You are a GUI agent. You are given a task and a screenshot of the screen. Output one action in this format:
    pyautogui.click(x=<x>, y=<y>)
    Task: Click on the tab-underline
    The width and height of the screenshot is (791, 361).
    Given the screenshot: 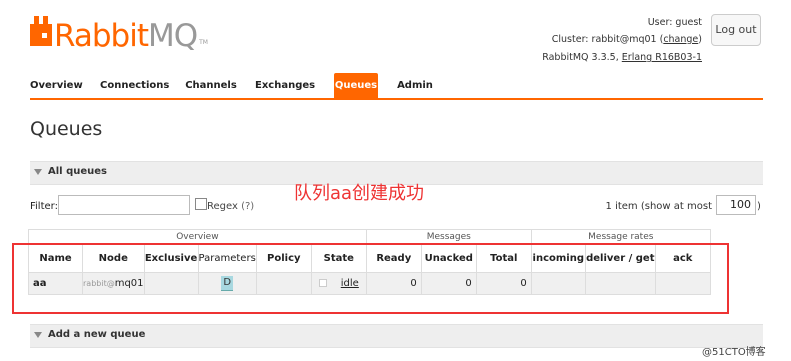 What is the action you would take?
    pyautogui.click(x=396, y=99)
    